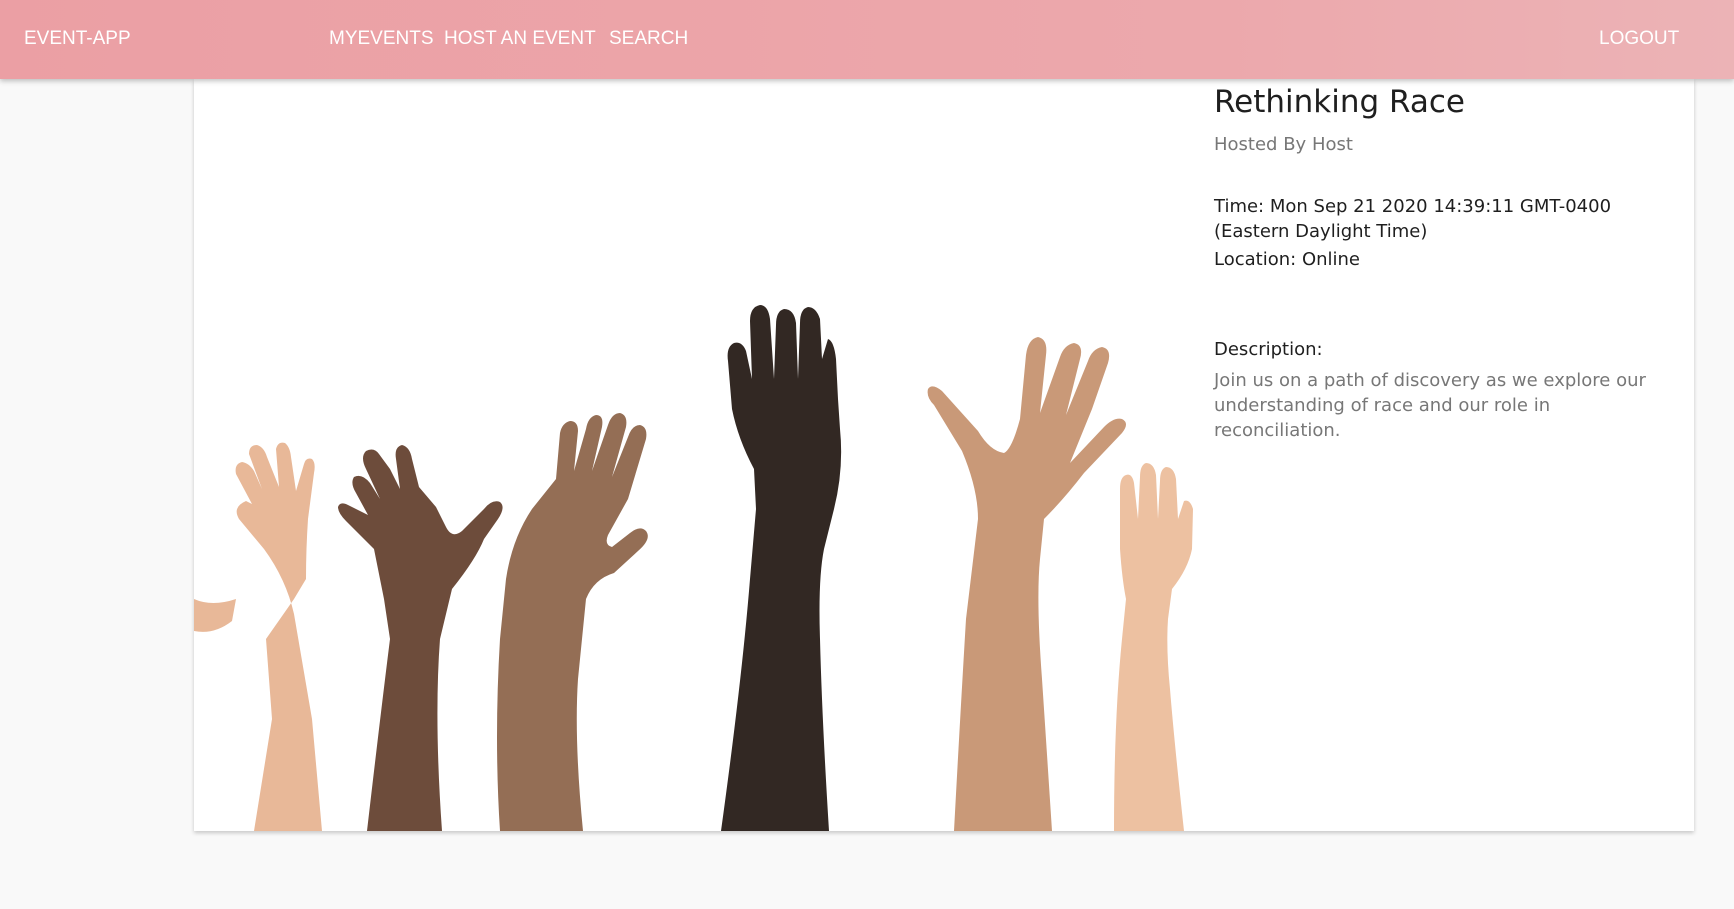  What do you see at coordinates (1330, 259) in the screenshot?
I see `location-value: Online` at bounding box center [1330, 259].